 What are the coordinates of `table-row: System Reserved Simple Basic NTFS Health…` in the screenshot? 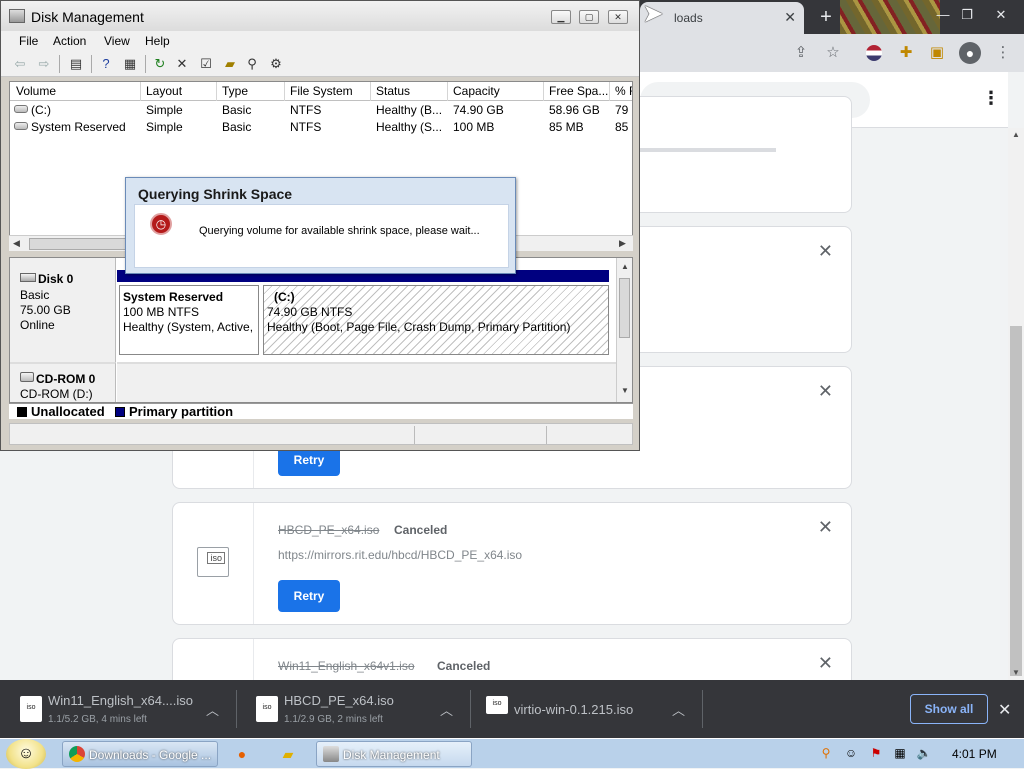 It's located at (321, 127).